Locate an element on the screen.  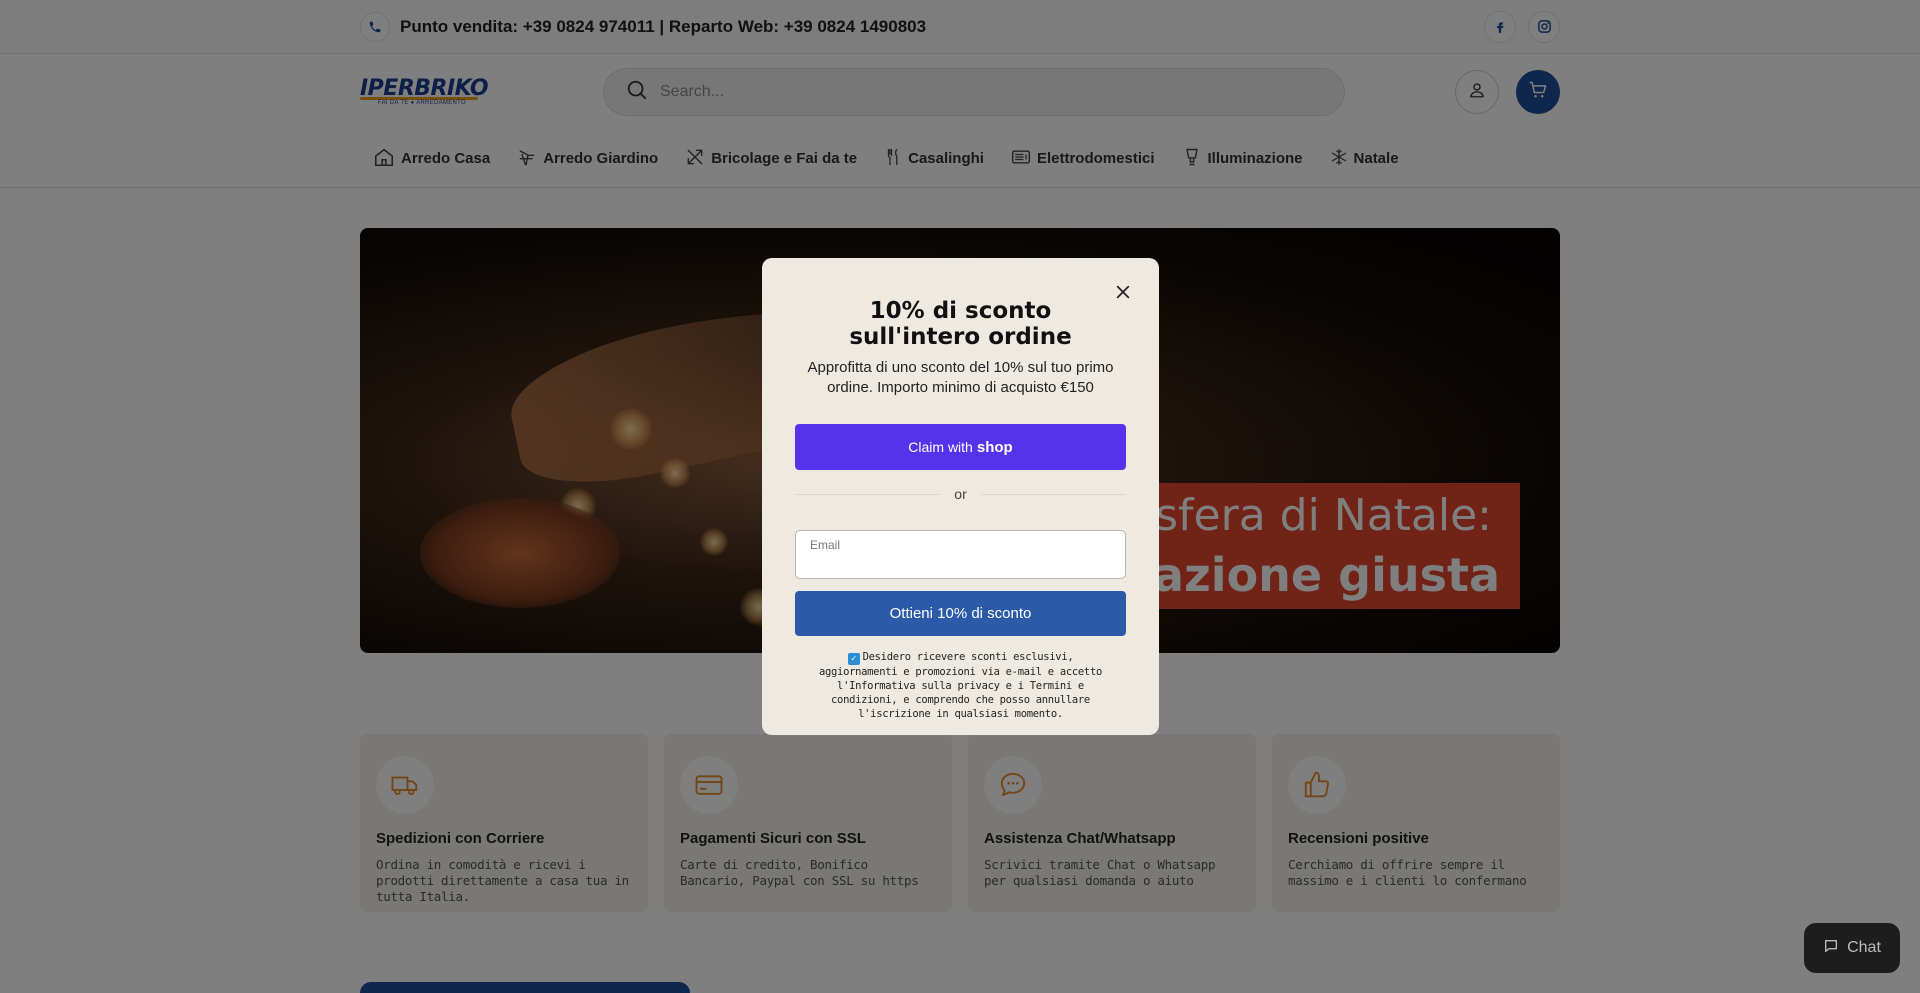
or-text: or is located at coordinates (960, 494).